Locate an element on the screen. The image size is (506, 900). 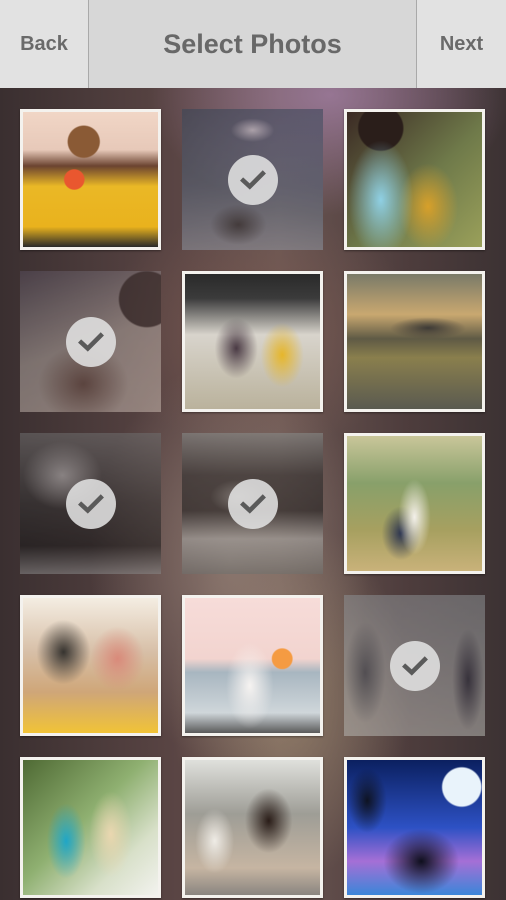
top-bar: Back Select Photos Next is located at coordinates (253, 44).